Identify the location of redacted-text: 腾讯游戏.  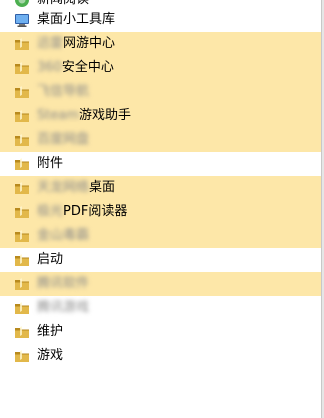
(63, 307).